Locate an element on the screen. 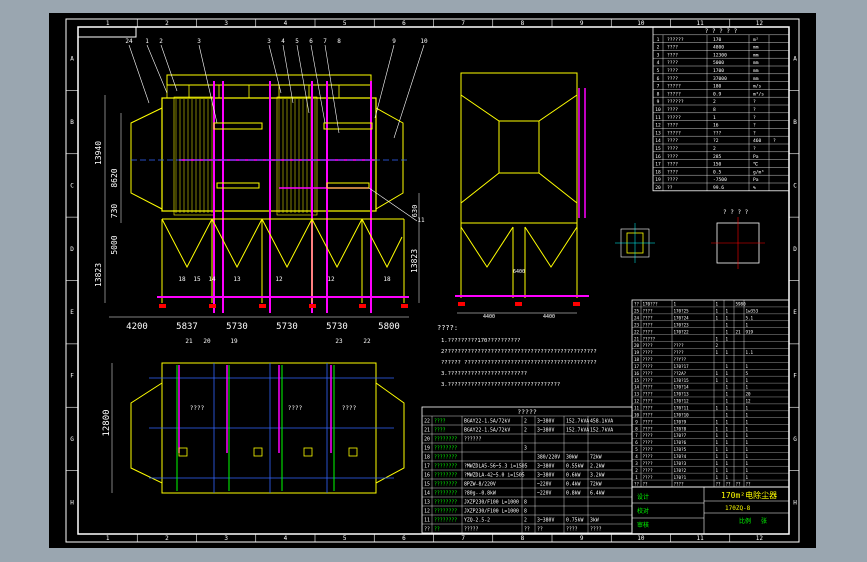 Image resolution: width=867 pixels, height=562 pixels. equipment-cell: 20 is located at coordinates (427, 440).